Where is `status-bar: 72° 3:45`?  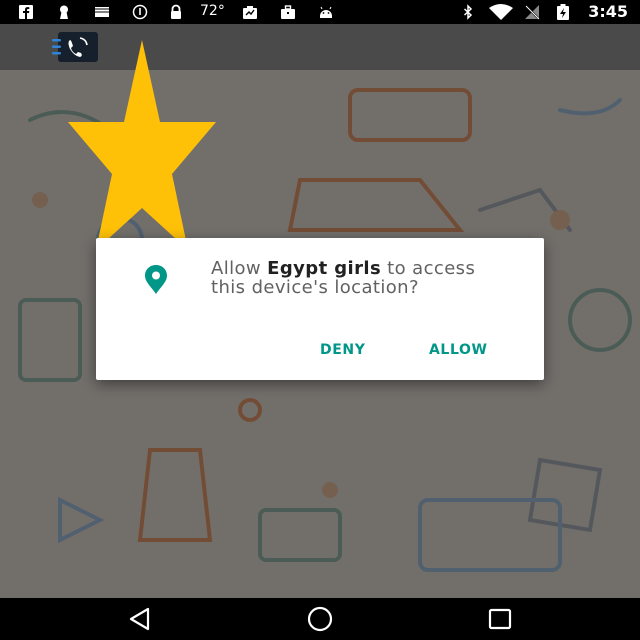
status-bar: 72° 3:45 is located at coordinates (320, 12).